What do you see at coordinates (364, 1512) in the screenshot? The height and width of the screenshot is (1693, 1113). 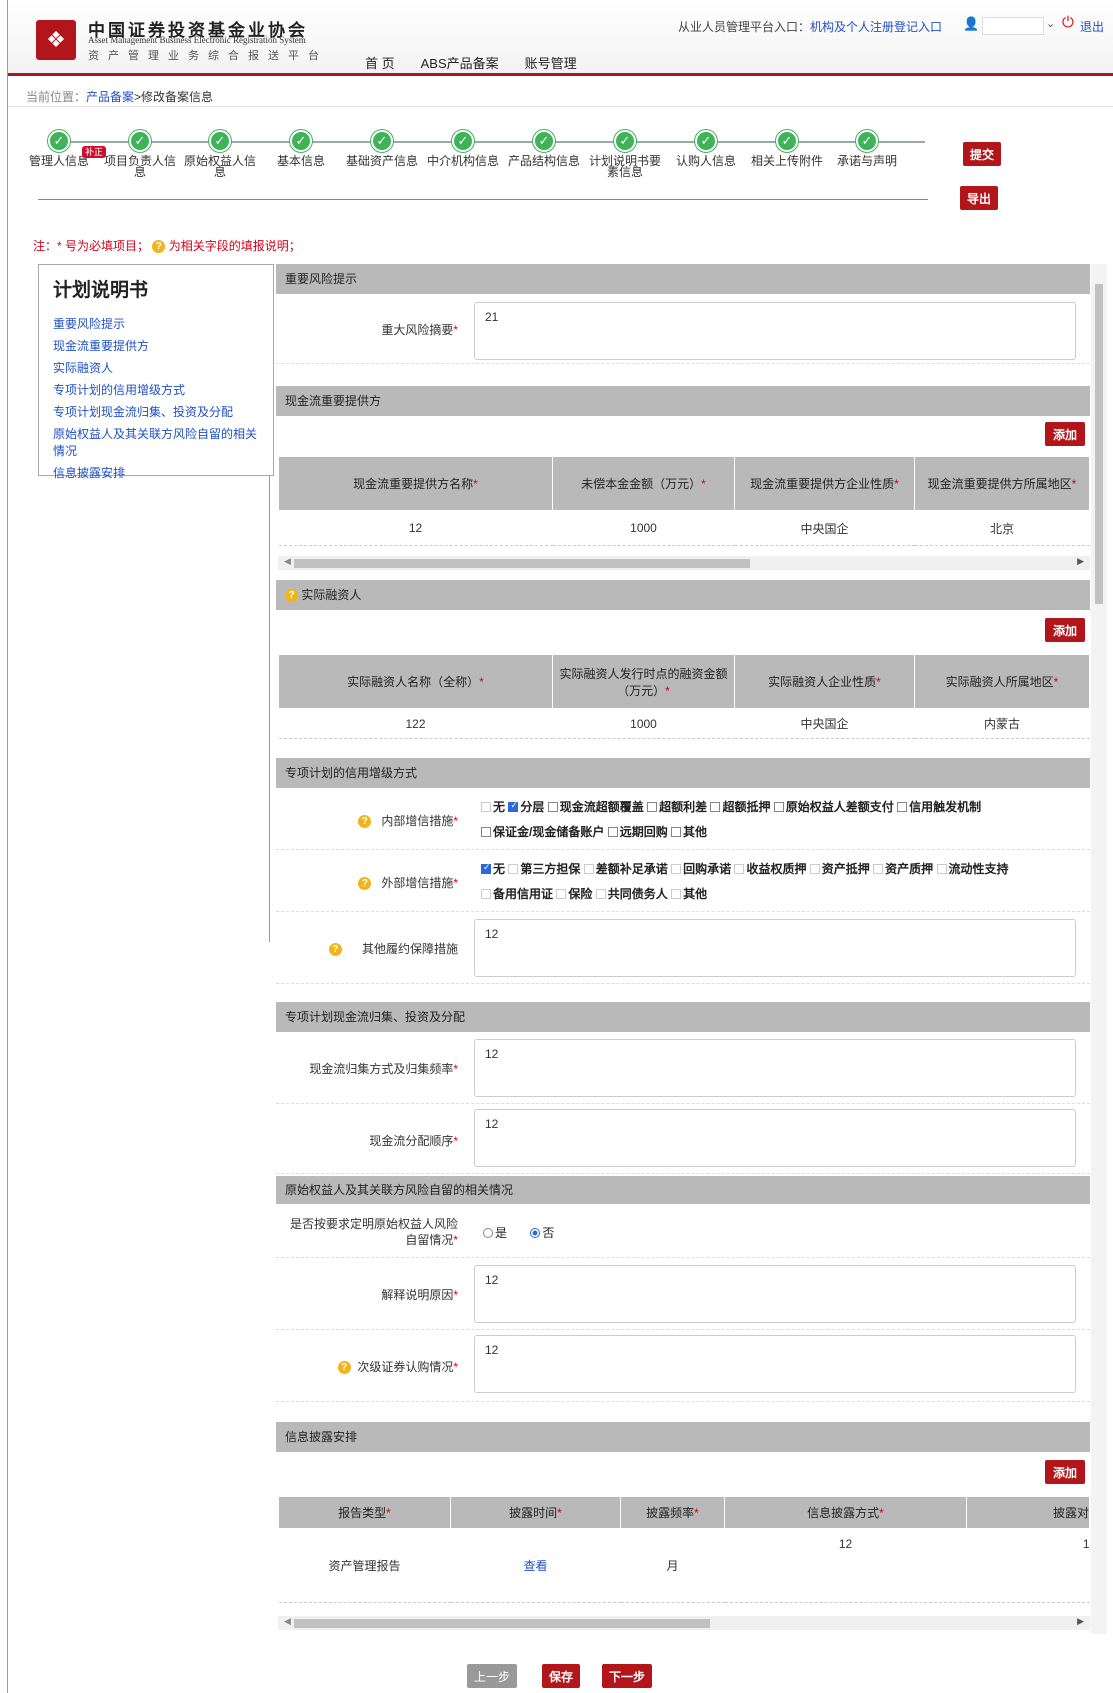 I see `column-header: 报告类型*` at bounding box center [364, 1512].